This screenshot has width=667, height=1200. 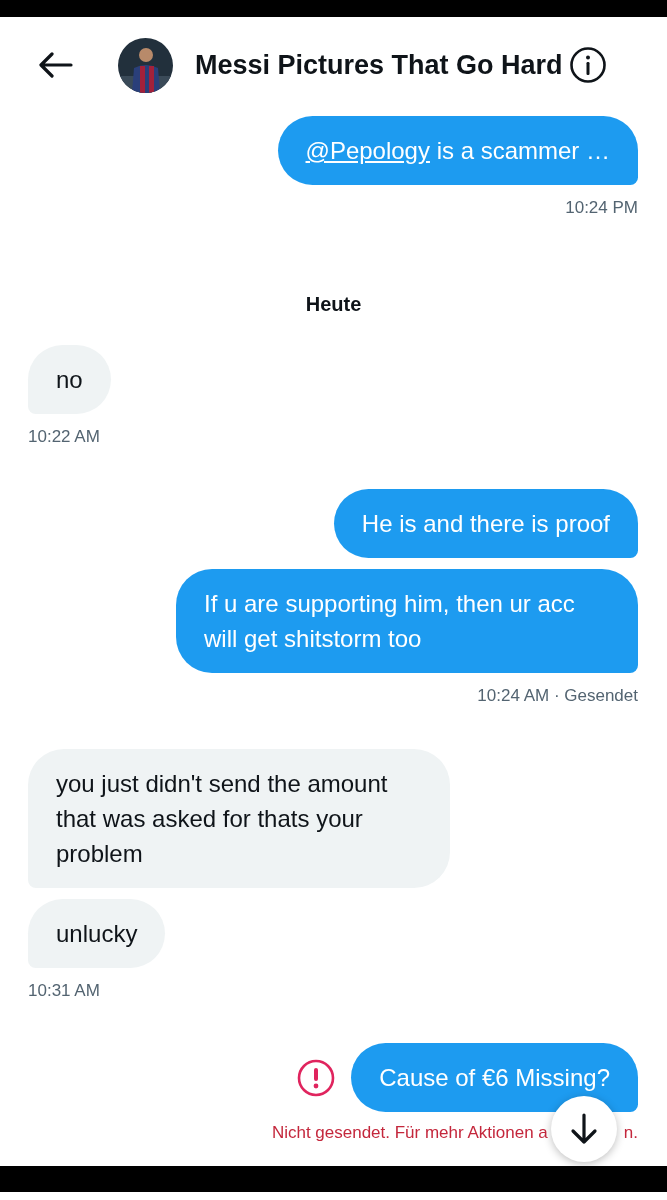 I want to click on message-text: He is and there is proof, so click(x=485, y=523).